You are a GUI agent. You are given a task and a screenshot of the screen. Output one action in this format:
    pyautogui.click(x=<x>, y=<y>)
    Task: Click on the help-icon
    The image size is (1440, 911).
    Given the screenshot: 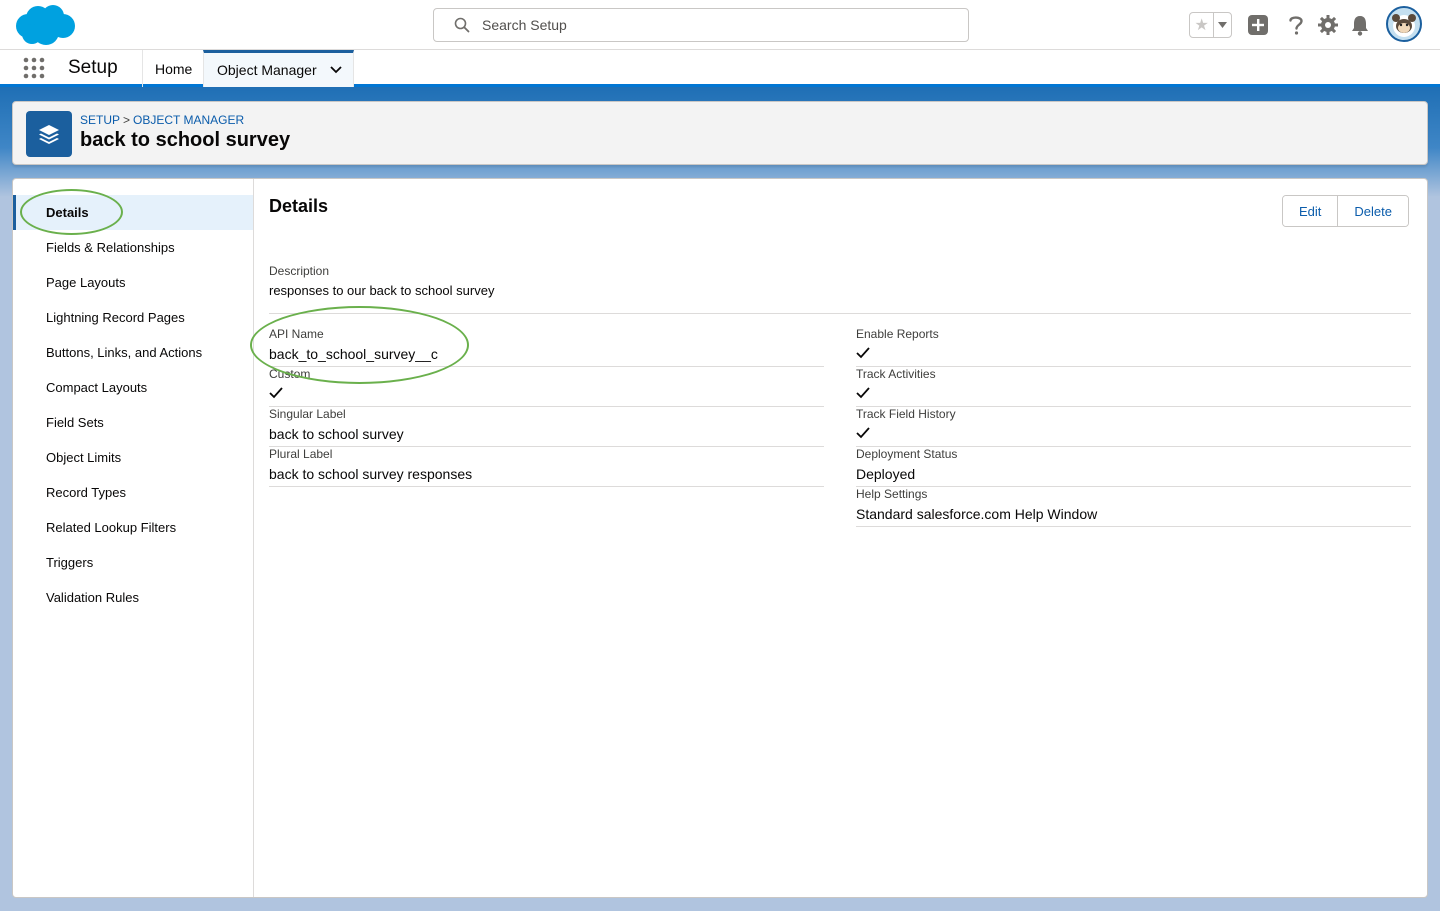 What is the action you would take?
    pyautogui.click(x=1296, y=25)
    